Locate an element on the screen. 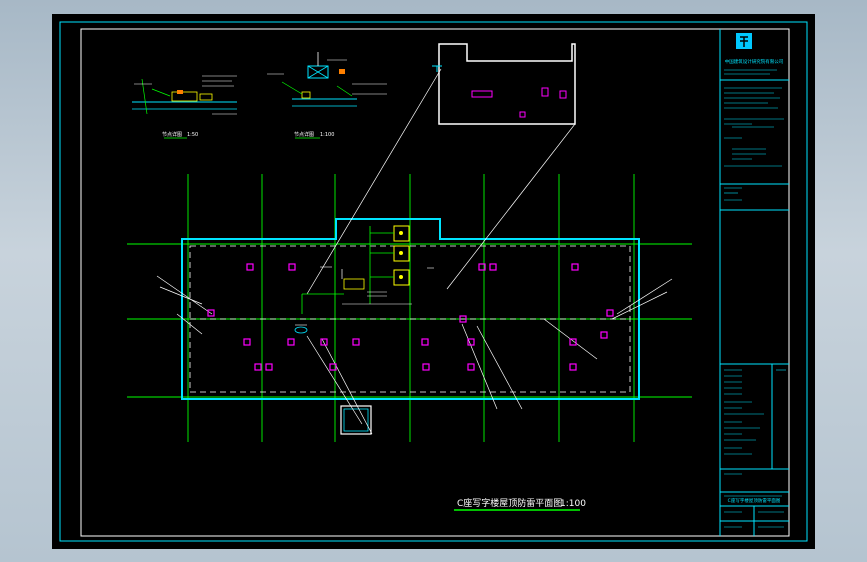 Image resolution: width=867 pixels, height=562 pixels. sheet-title: C座写字楼屋顶防雷平面图 is located at coordinates (754, 500).